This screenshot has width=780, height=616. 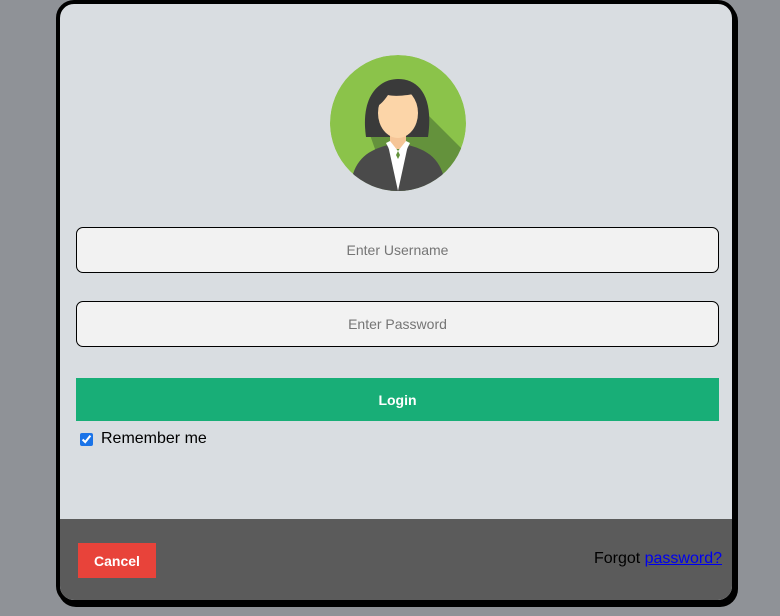 I want to click on login-button: Login, so click(x=397, y=399).